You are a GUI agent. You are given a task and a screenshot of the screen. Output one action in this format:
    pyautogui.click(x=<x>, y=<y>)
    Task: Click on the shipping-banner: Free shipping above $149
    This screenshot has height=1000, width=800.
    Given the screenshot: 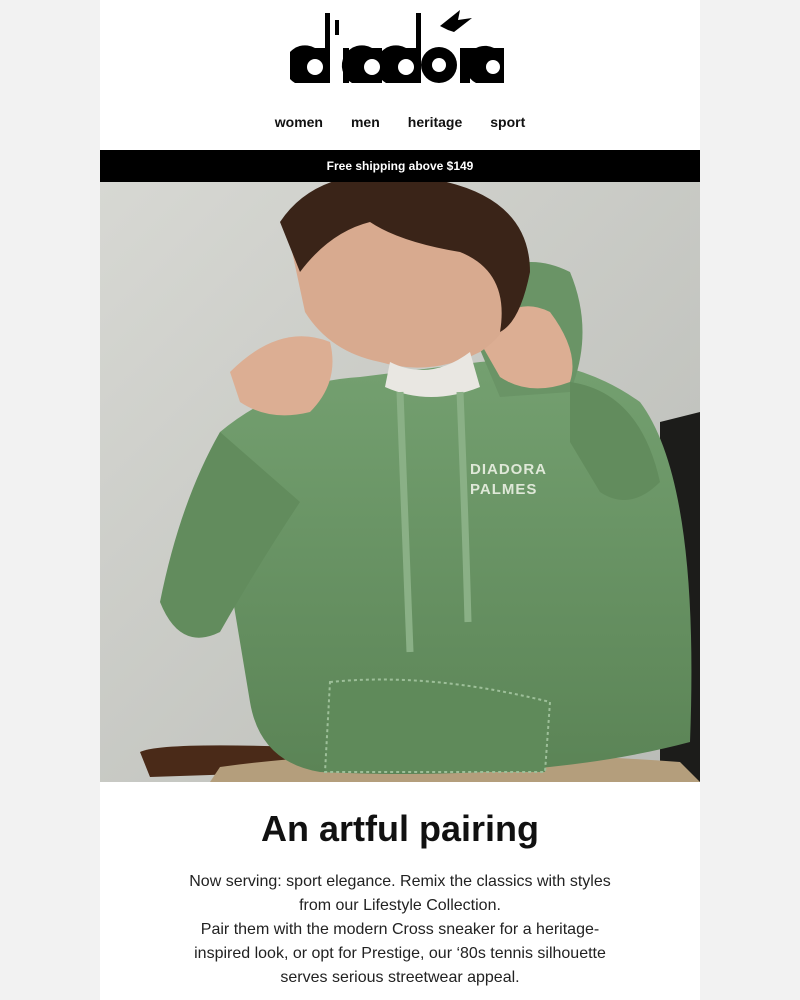 What is the action you would take?
    pyautogui.click(x=400, y=166)
    